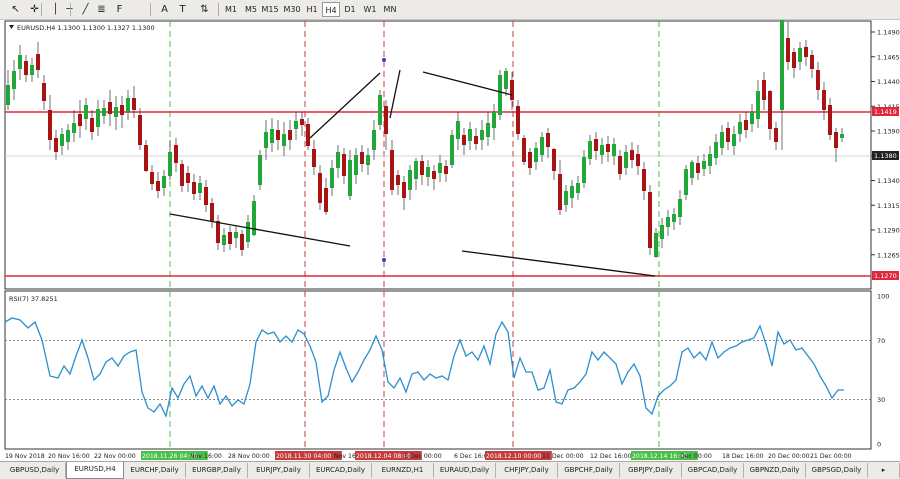 The height and width of the screenshot is (479, 900). Describe the element at coordinates (25, 456) in the screenshot. I see `time-axis-label: 19 Nov 2018` at that location.